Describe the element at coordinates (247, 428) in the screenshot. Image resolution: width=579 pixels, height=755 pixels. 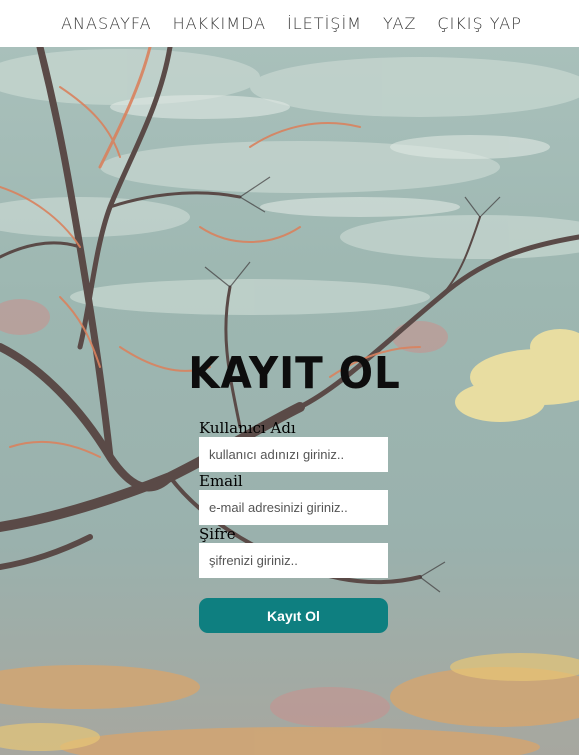
I see `username-label: Kullanıcı Adı` at that location.